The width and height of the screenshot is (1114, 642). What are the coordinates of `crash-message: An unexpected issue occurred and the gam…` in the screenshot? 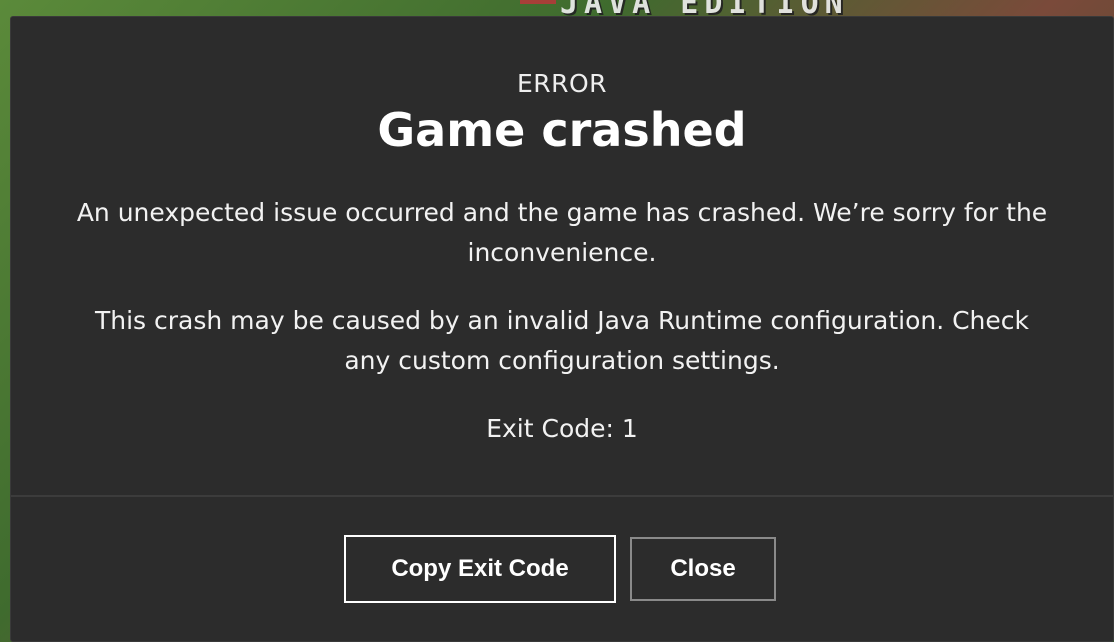 It's located at (562, 232).